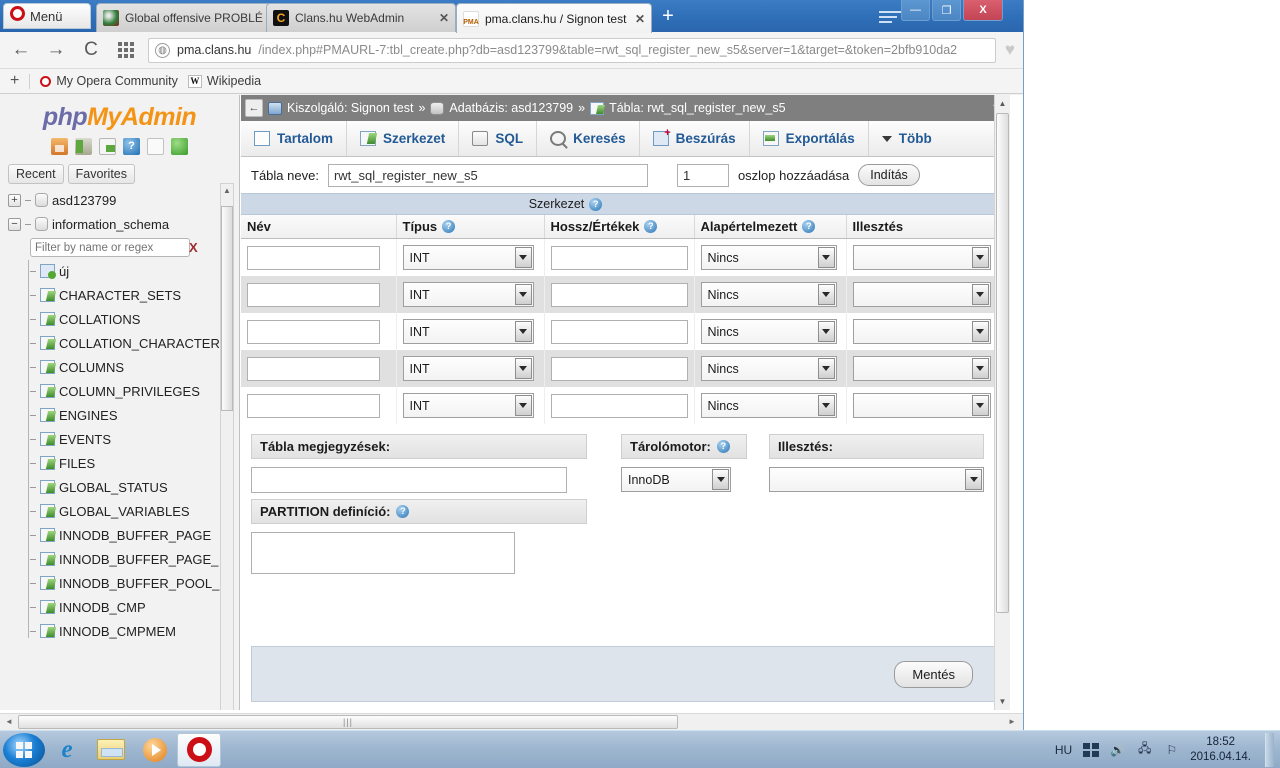 The width and height of the screenshot is (1280, 768). Describe the element at coordinates (702, 175) in the screenshot. I see `column-count-input` at that location.